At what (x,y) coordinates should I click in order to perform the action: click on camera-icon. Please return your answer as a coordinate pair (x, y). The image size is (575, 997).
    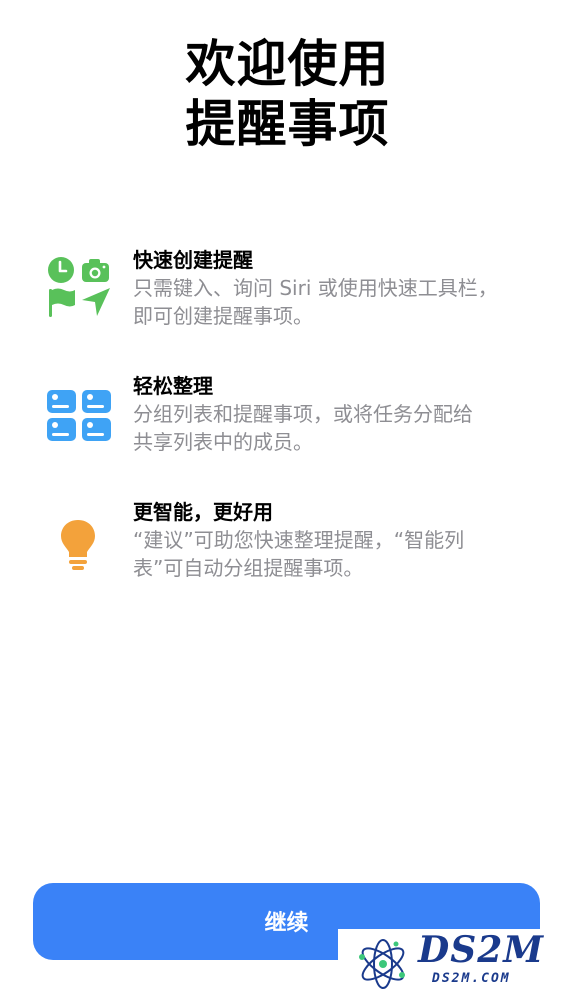
    Looking at the image, I should click on (95, 270).